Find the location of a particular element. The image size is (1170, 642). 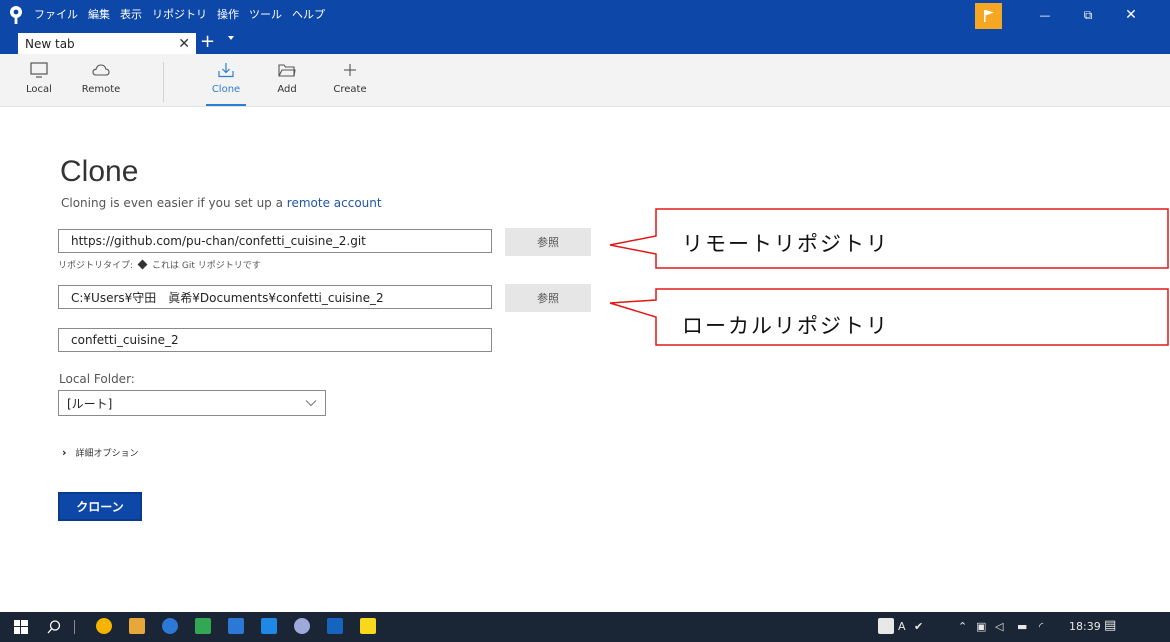

callout-local-text: ローカルリポジトリ is located at coordinates (785, 326).